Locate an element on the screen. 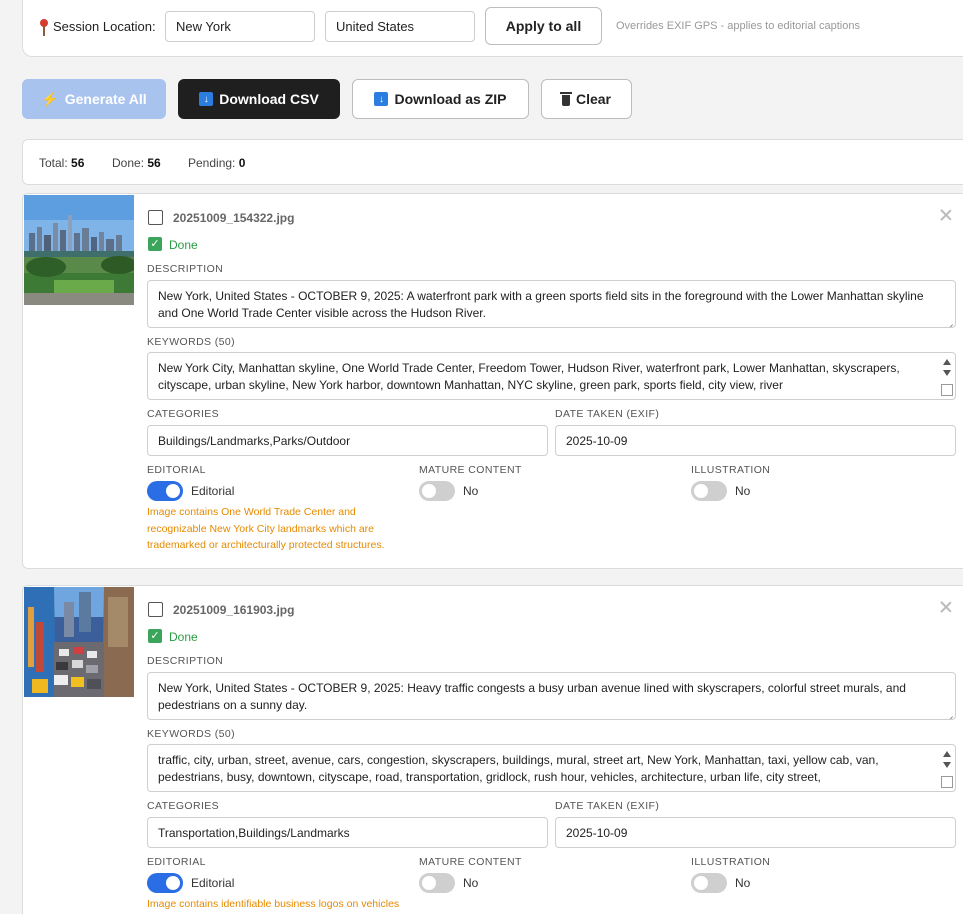  stats-bar: Total: 56 Done: 56 Pending: 0 is located at coordinates (492, 162).